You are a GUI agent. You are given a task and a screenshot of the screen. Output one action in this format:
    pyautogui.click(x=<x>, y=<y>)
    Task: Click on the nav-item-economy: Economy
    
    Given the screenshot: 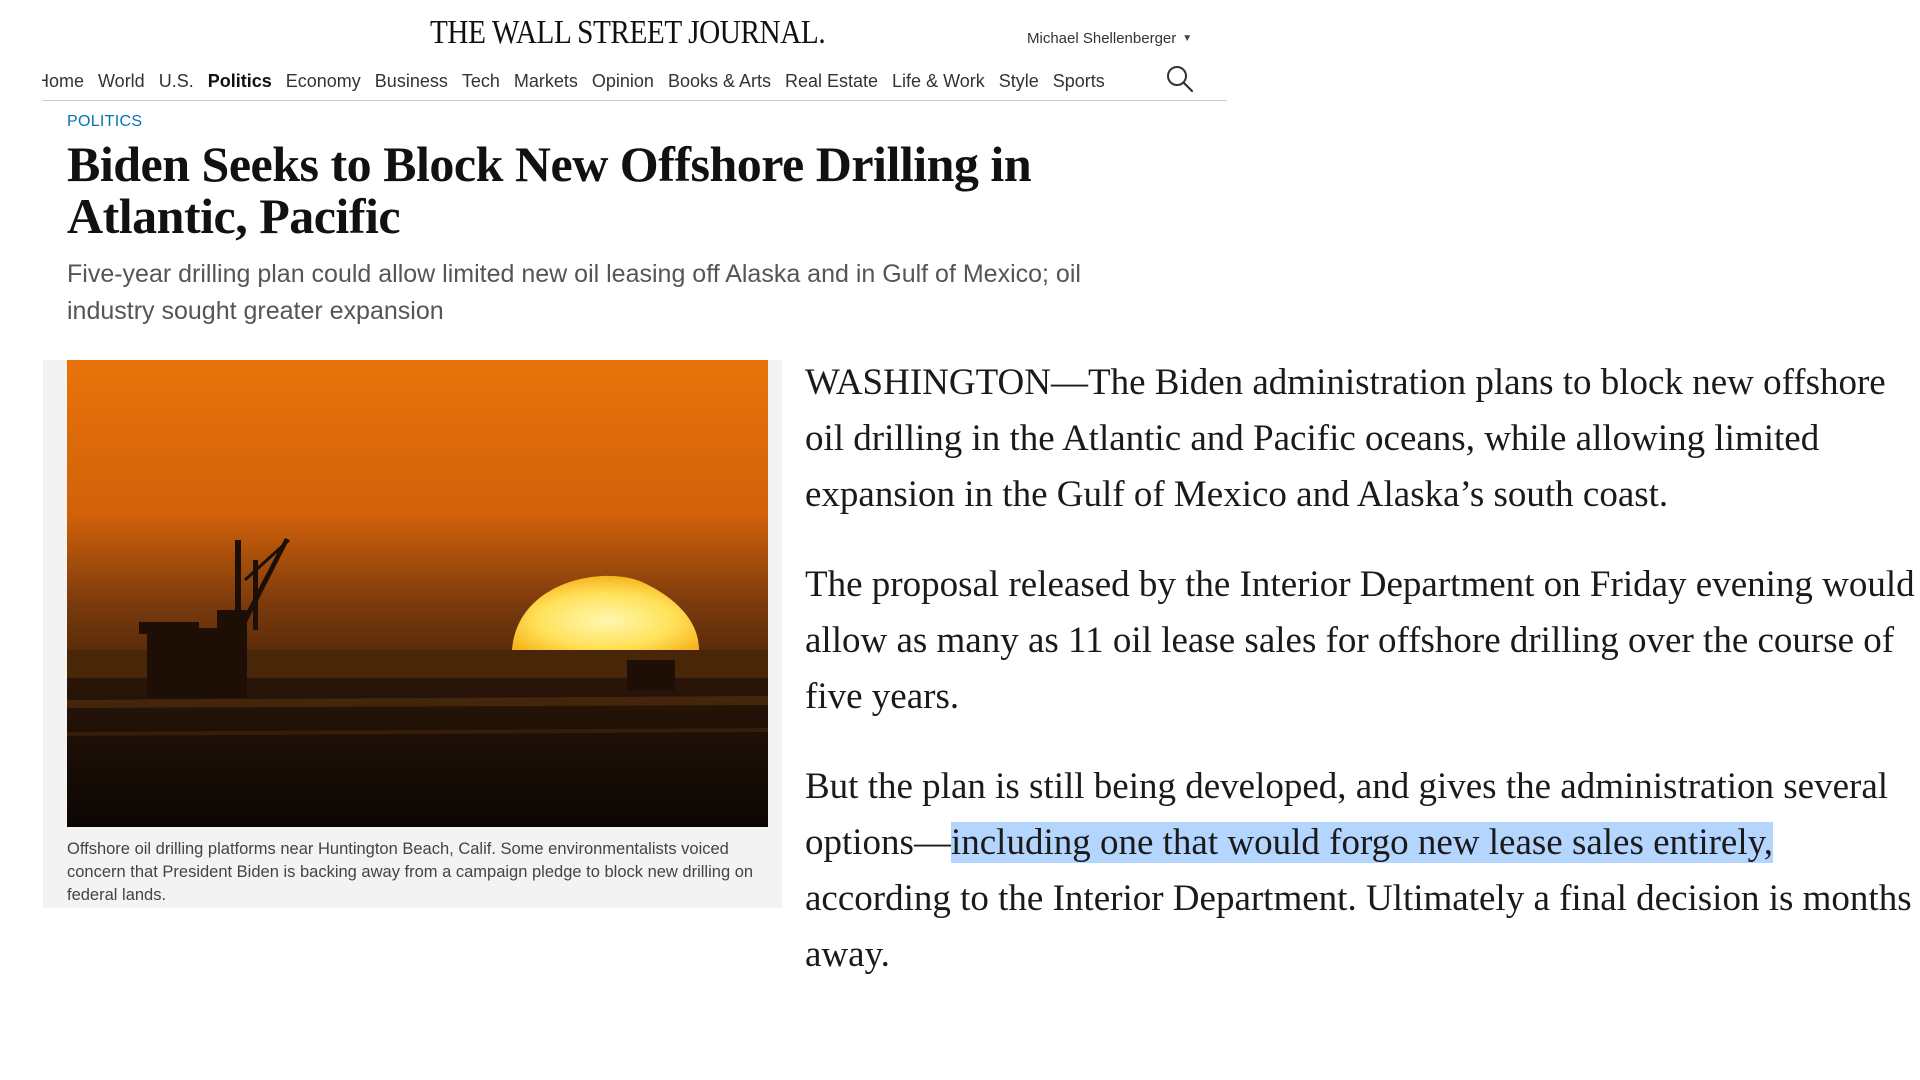 What is the action you would take?
    pyautogui.click(x=323, y=81)
    